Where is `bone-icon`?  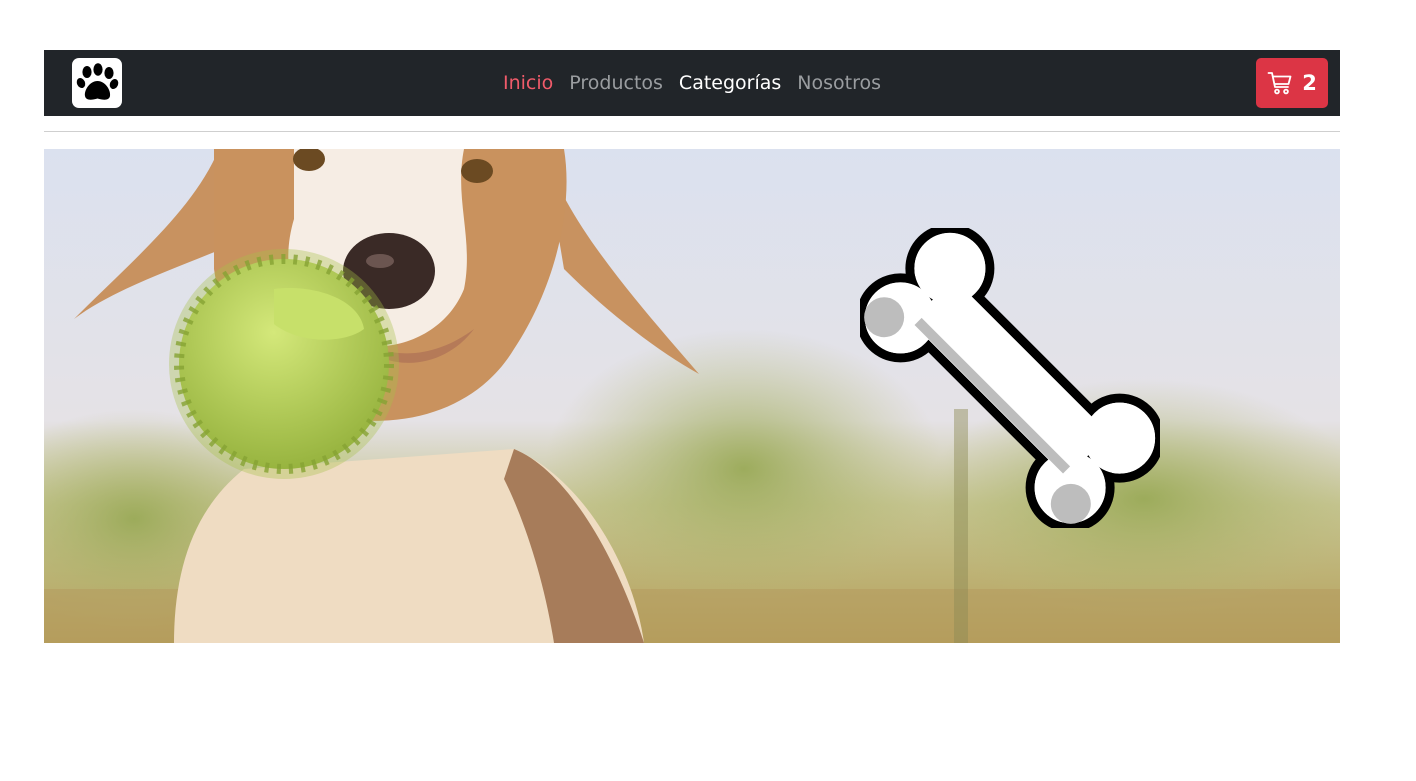
bone-icon is located at coordinates (1010, 378).